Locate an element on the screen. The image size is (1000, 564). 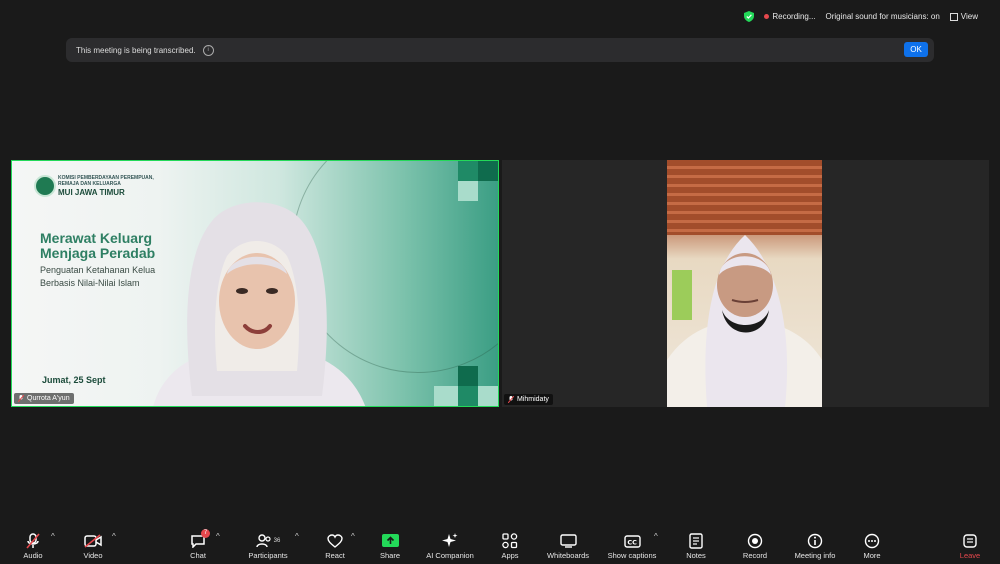
transcription-banner: This meeting is being transcribed. i OK is located at coordinates (500, 50).